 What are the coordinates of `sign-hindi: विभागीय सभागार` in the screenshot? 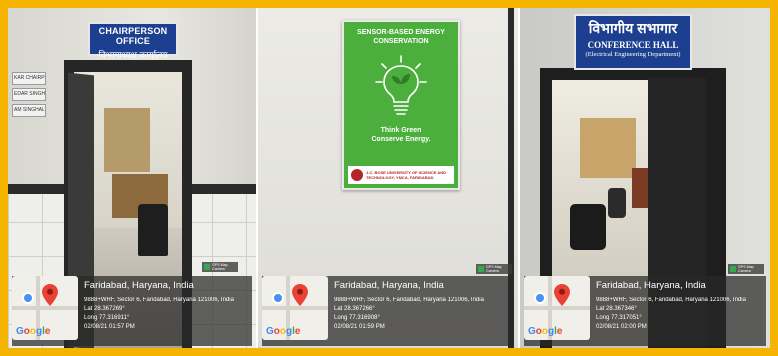 It's located at (633, 28).